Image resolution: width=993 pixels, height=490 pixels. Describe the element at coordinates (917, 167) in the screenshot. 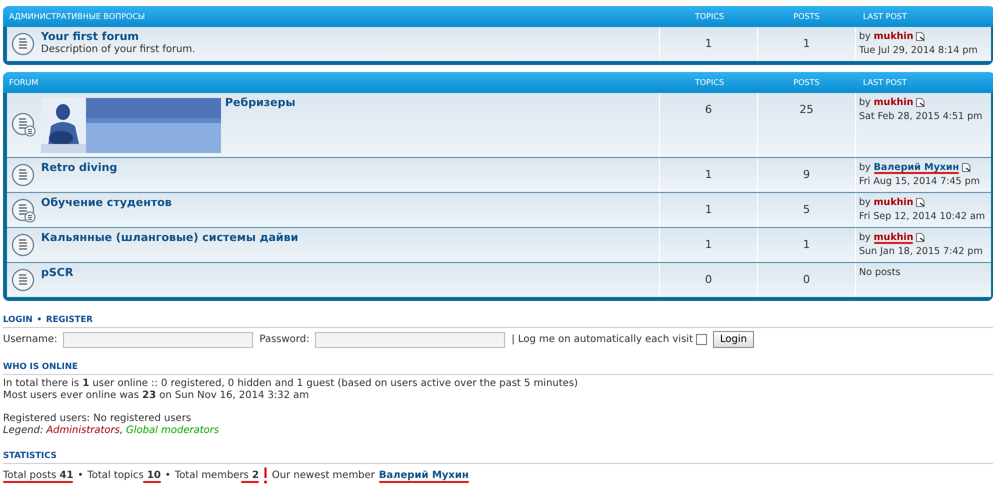

I see `author-link: Валерий Мухин` at that location.